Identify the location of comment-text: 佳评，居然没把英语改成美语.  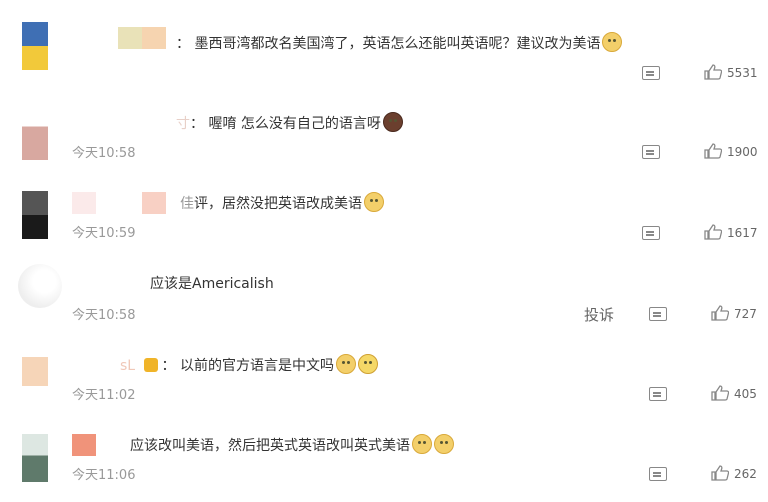
(282, 203).